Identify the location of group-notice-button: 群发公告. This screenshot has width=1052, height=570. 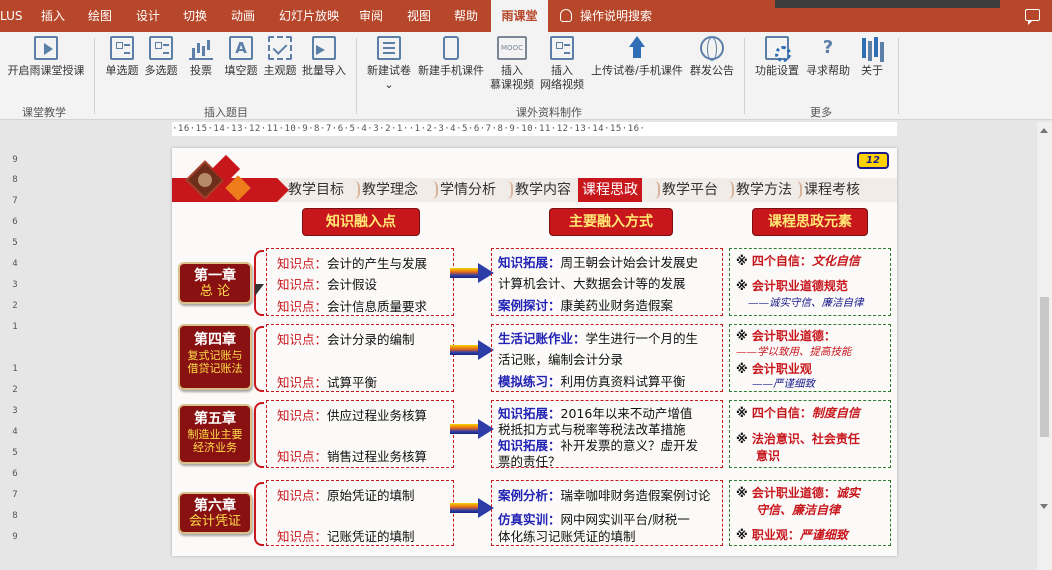
(712, 57).